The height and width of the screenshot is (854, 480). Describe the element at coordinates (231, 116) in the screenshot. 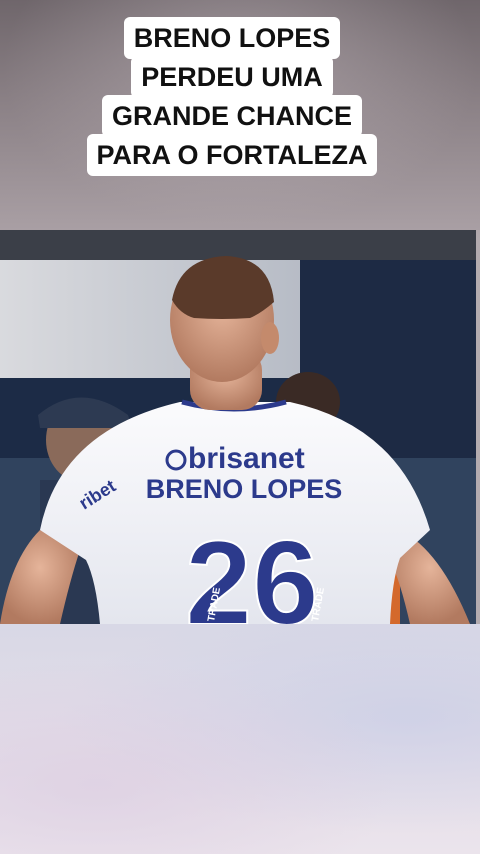

I see `caption-line-3: GRANDE CHANCE` at that location.